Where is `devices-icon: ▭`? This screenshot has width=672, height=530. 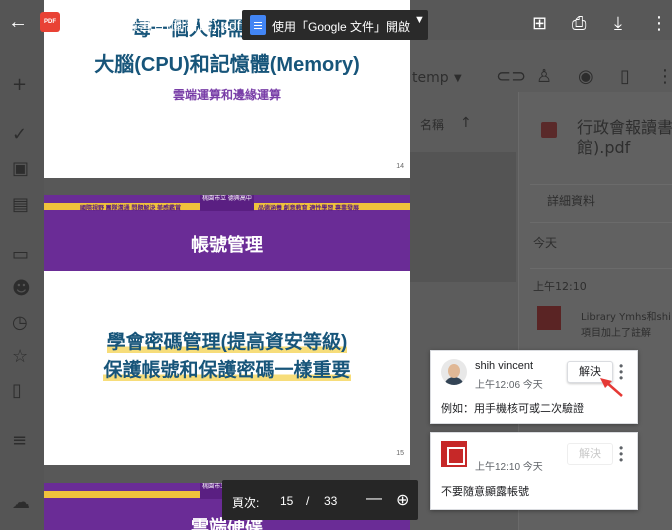 devices-icon: ▭ is located at coordinates (21, 254).